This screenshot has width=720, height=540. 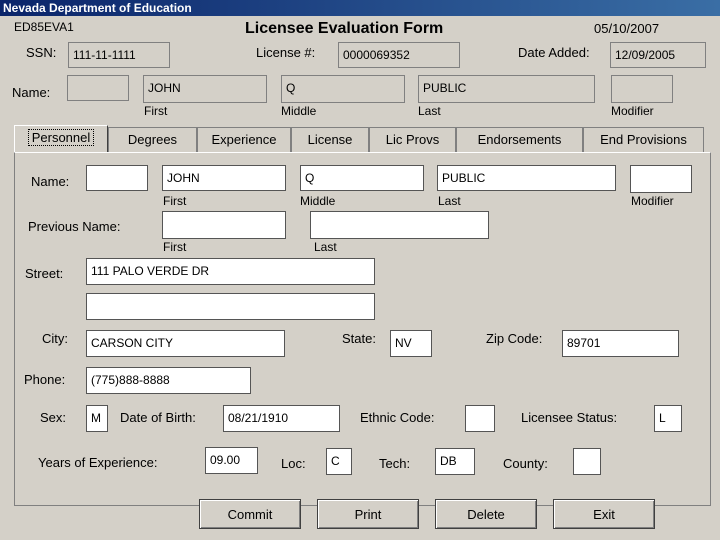 What do you see at coordinates (668, 418) in the screenshot?
I see `licensee-status-field: L` at bounding box center [668, 418].